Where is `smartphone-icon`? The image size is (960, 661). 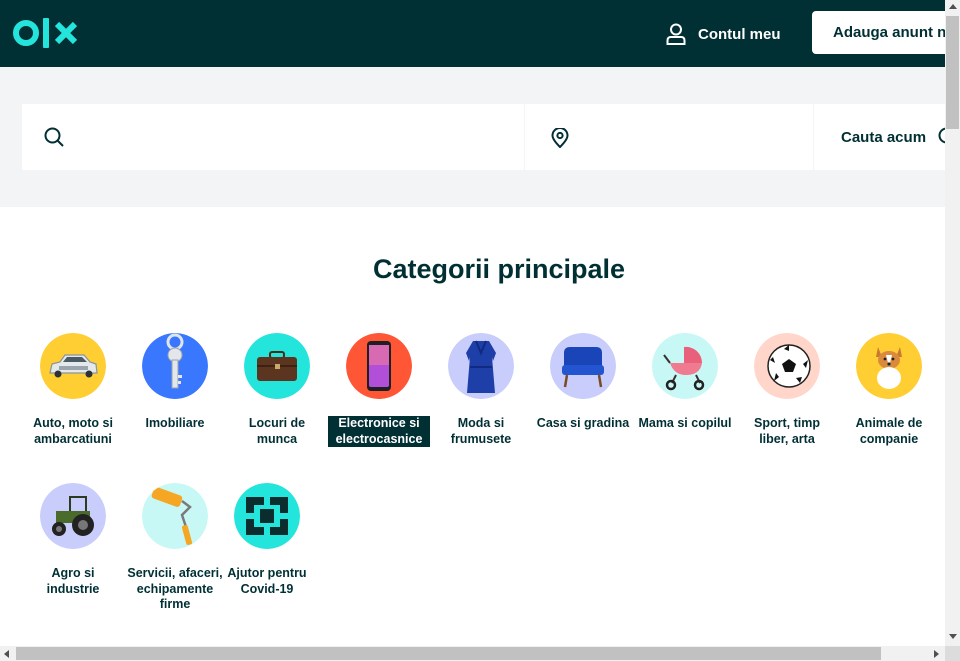 smartphone-icon is located at coordinates (379, 366).